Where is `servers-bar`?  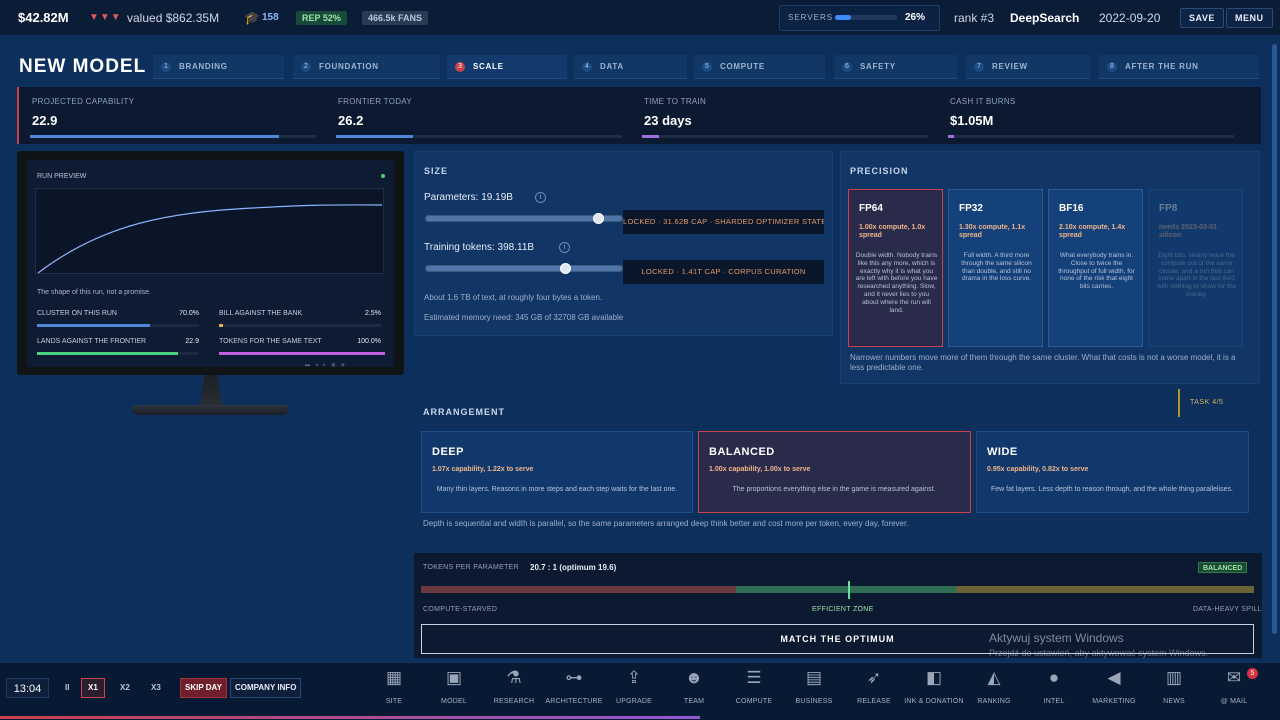
servers-bar is located at coordinates (866, 17).